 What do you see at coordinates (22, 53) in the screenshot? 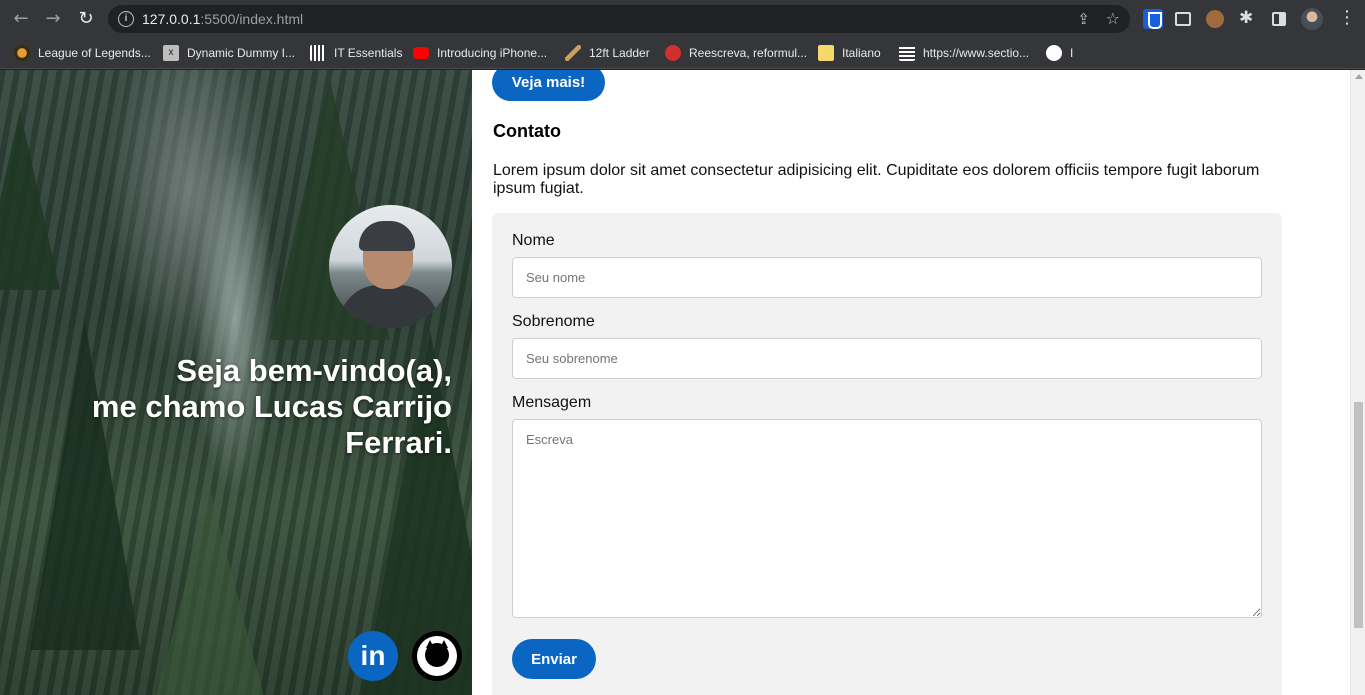
I see `league-icon` at bounding box center [22, 53].